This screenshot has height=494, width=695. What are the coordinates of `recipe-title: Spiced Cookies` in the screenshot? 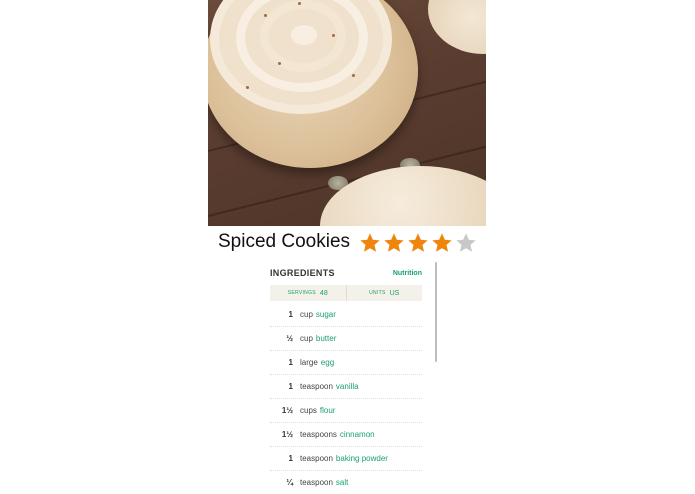 It's located at (284, 241).